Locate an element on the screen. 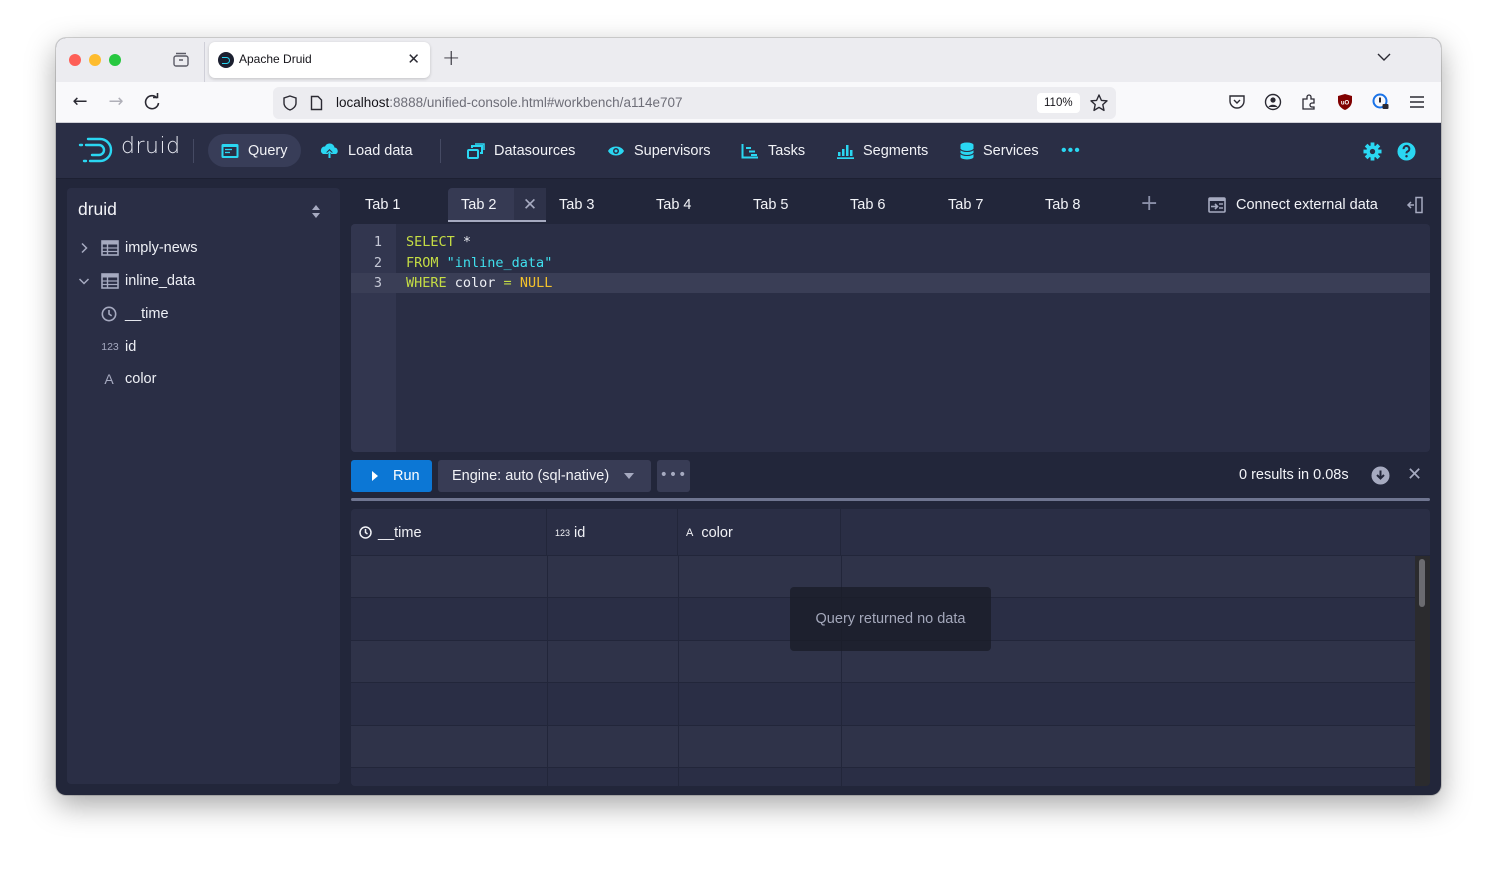  more-options-button: ••• is located at coordinates (673, 476).